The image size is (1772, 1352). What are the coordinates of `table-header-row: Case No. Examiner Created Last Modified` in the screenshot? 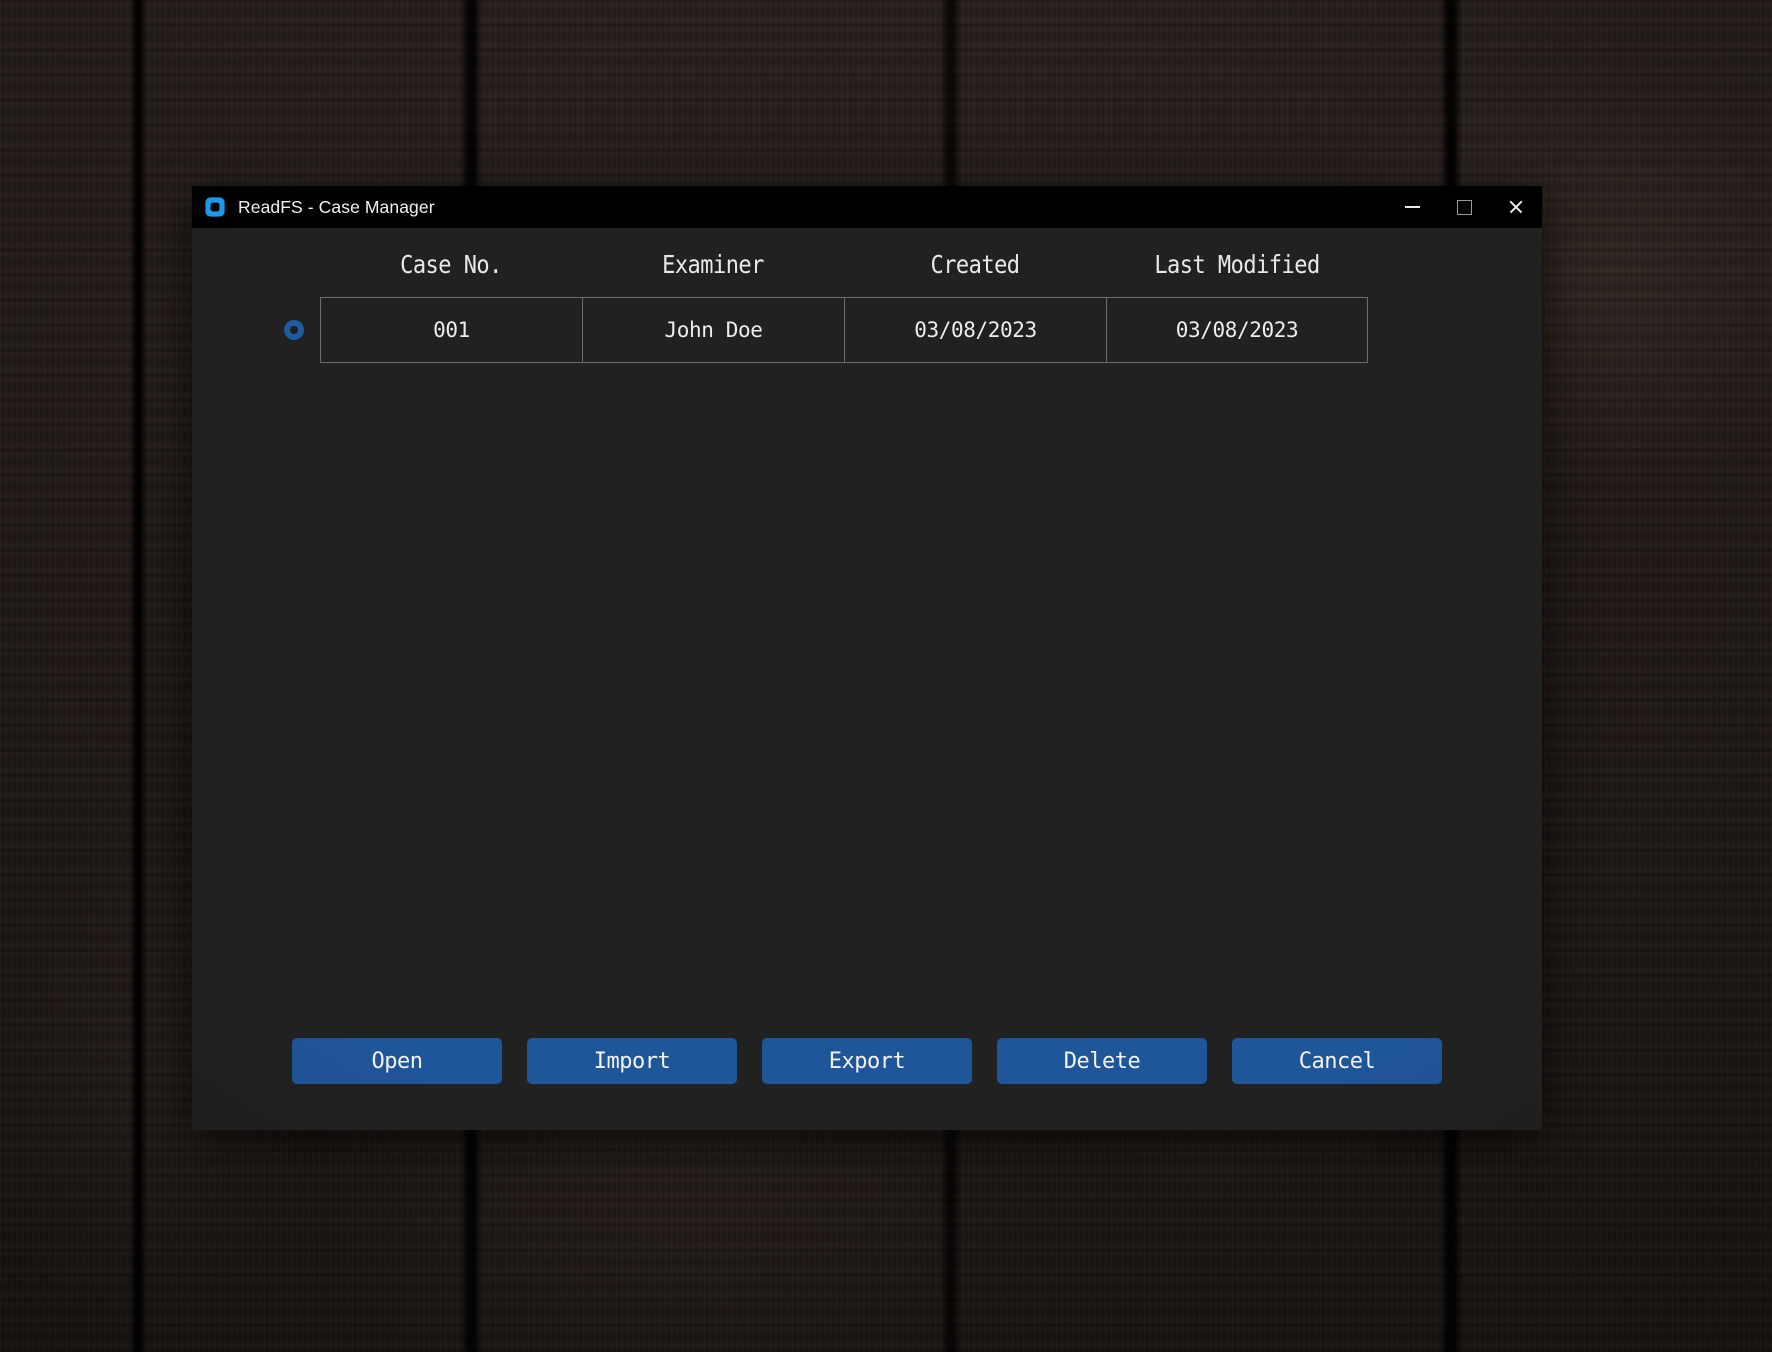 It's located at (890, 273).